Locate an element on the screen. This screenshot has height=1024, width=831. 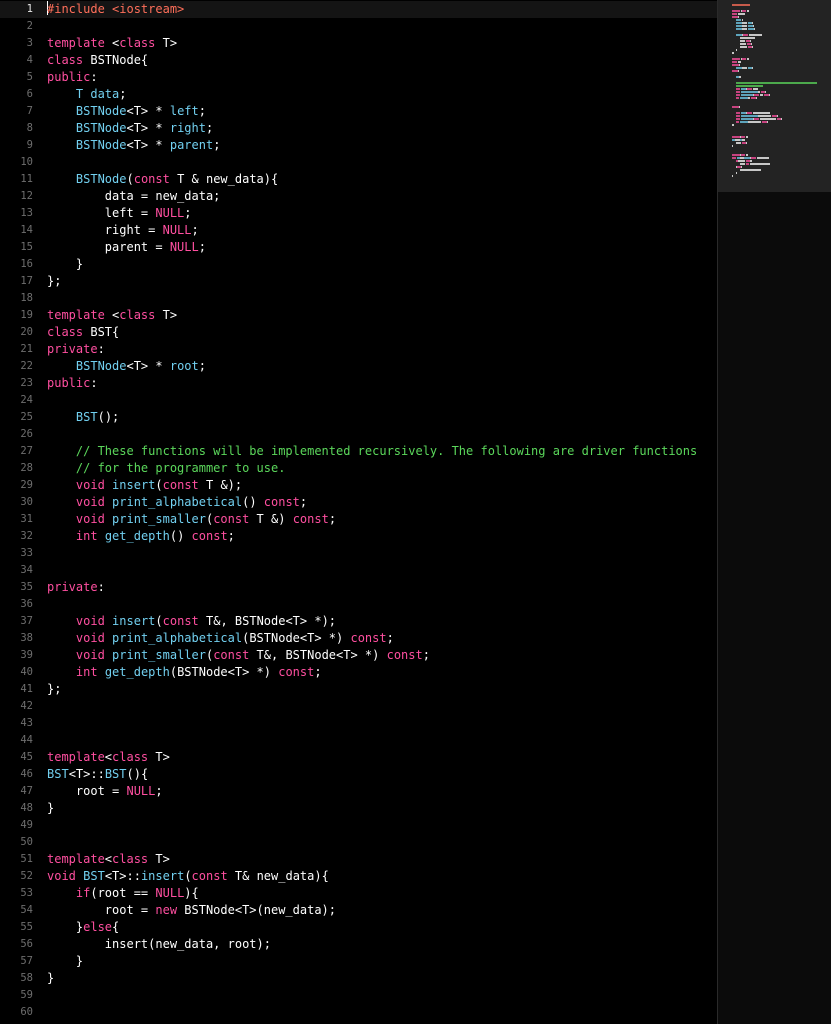
line-number: 17 is located at coordinates (26, 281).